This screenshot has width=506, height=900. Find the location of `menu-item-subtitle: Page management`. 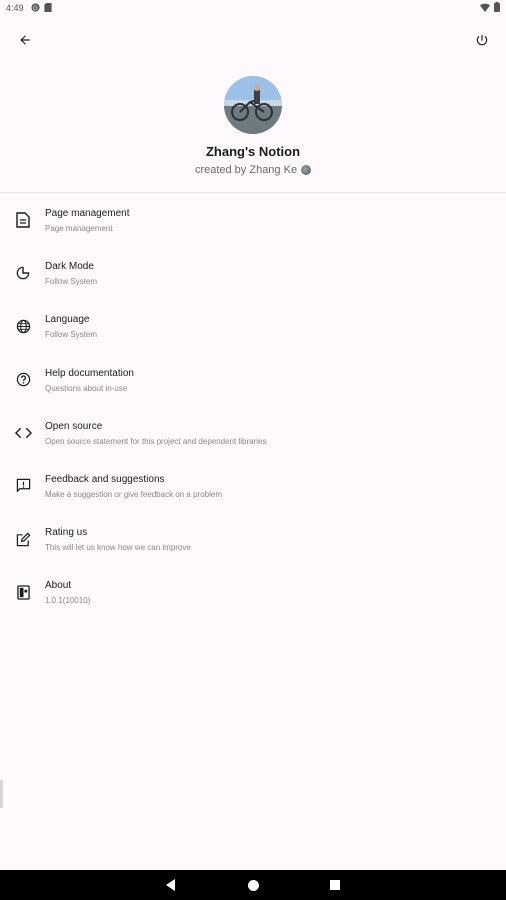

menu-item-subtitle: Page management is located at coordinates (79, 228).